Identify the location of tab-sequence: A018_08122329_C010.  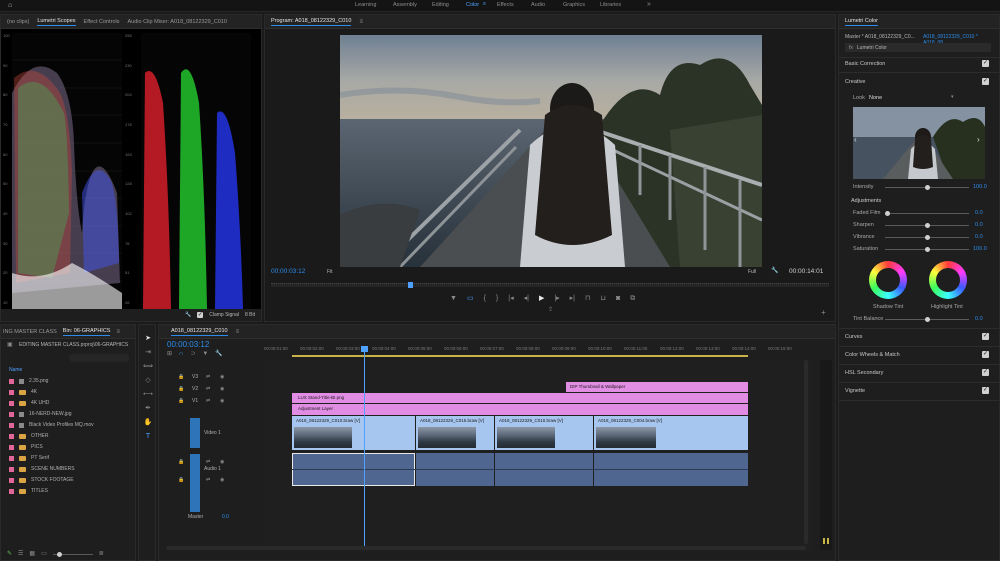
(199, 332).